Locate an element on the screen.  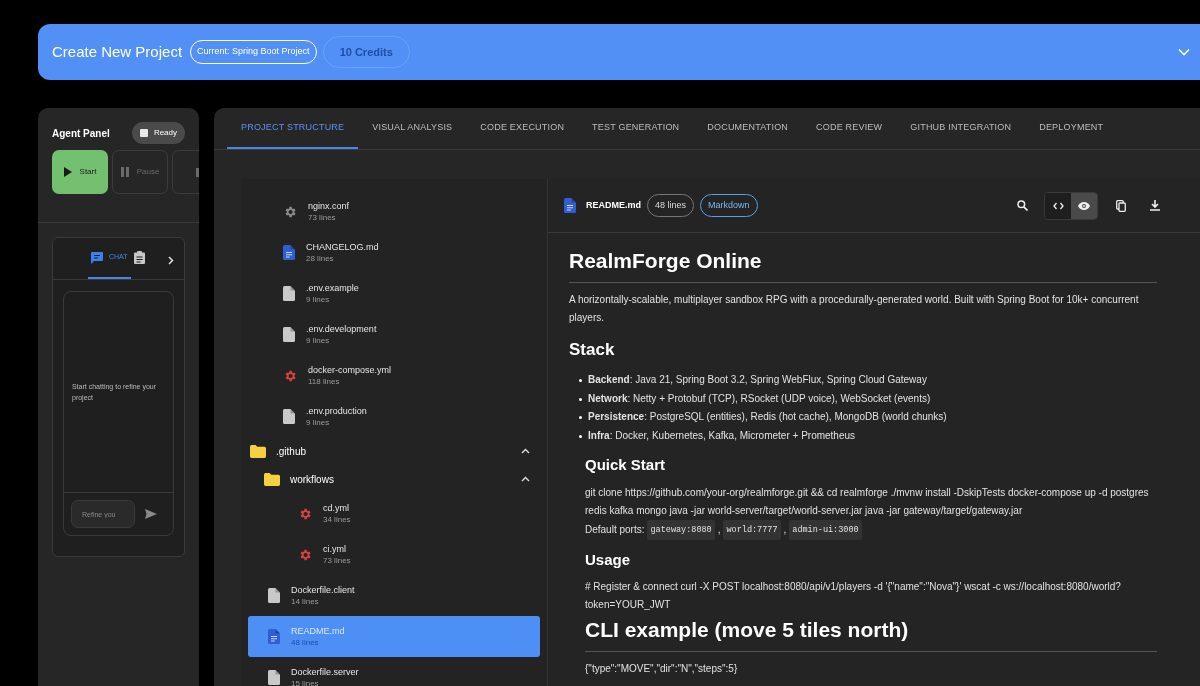
chevron-down-icon is located at coordinates (1184, 52).